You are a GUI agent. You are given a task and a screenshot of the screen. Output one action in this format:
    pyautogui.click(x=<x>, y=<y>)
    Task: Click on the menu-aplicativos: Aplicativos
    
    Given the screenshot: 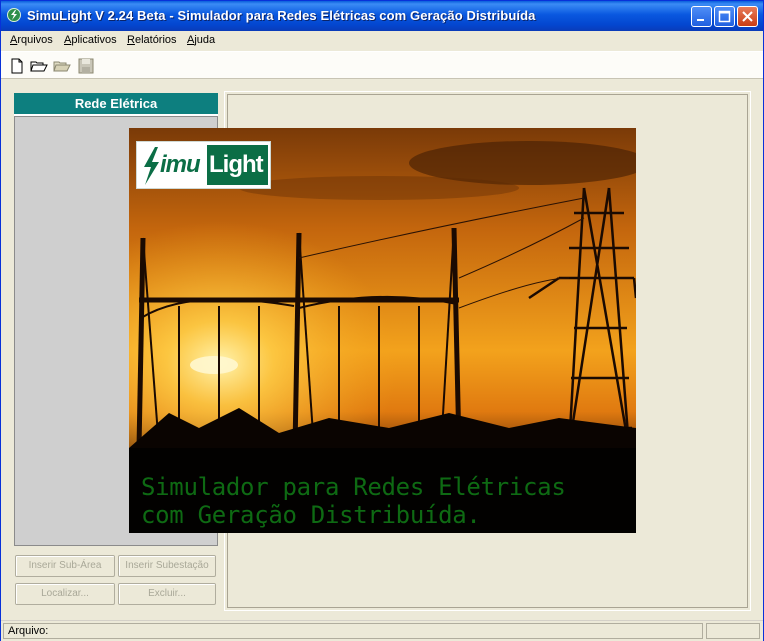 What is the action you would take?
    pyautogui.click(x=90, y=40)
    